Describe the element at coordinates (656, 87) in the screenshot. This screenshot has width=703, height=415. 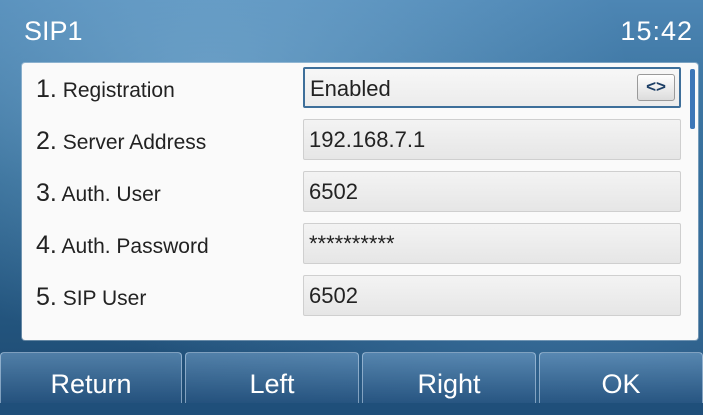
I see `switch-arrows-icon: <>` at that location.